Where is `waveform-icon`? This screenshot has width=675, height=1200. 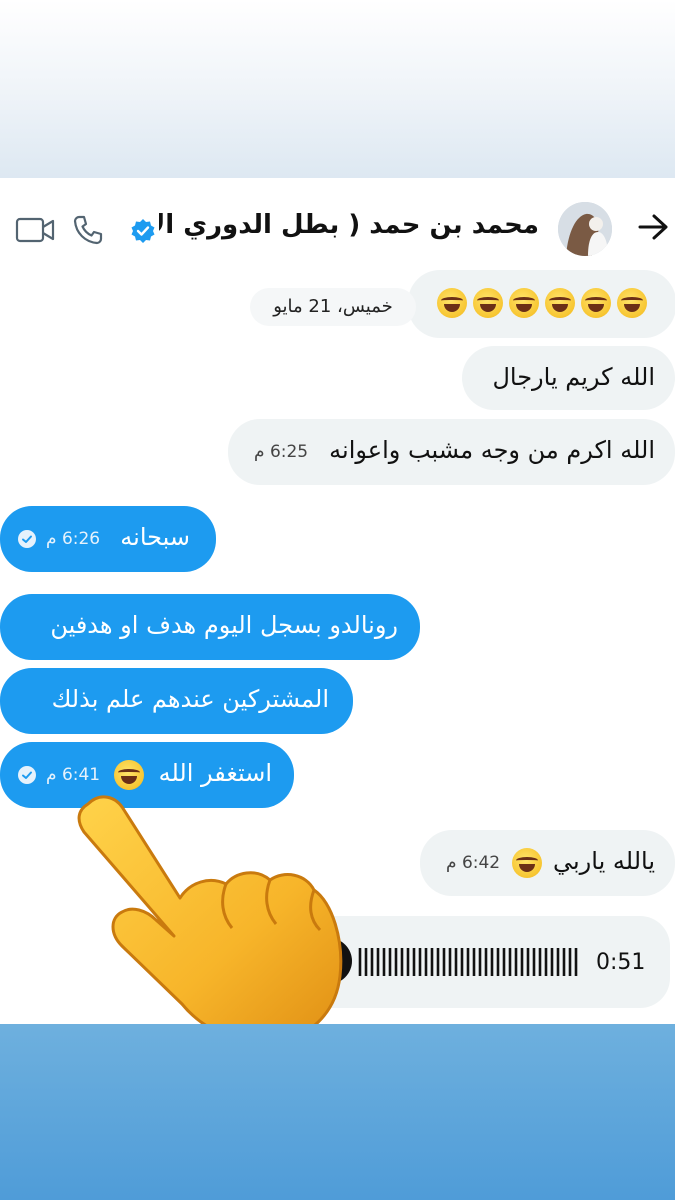 waveform-icon is located at coordinates (469, 962).